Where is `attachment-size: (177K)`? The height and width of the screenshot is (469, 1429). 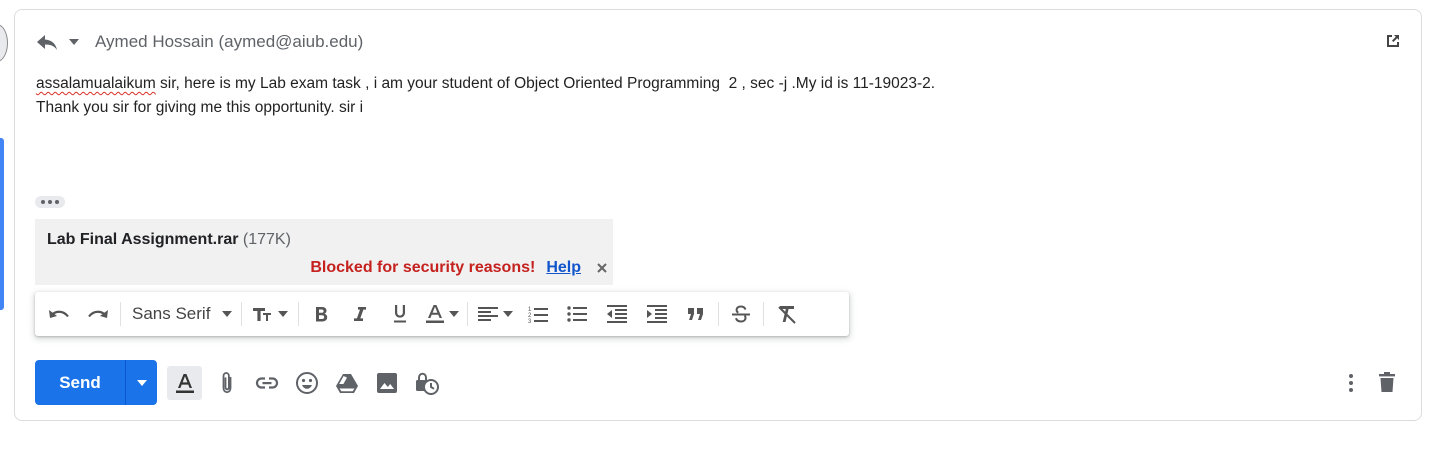 attachment-size: (177K) is located at coordinates (266, 239).